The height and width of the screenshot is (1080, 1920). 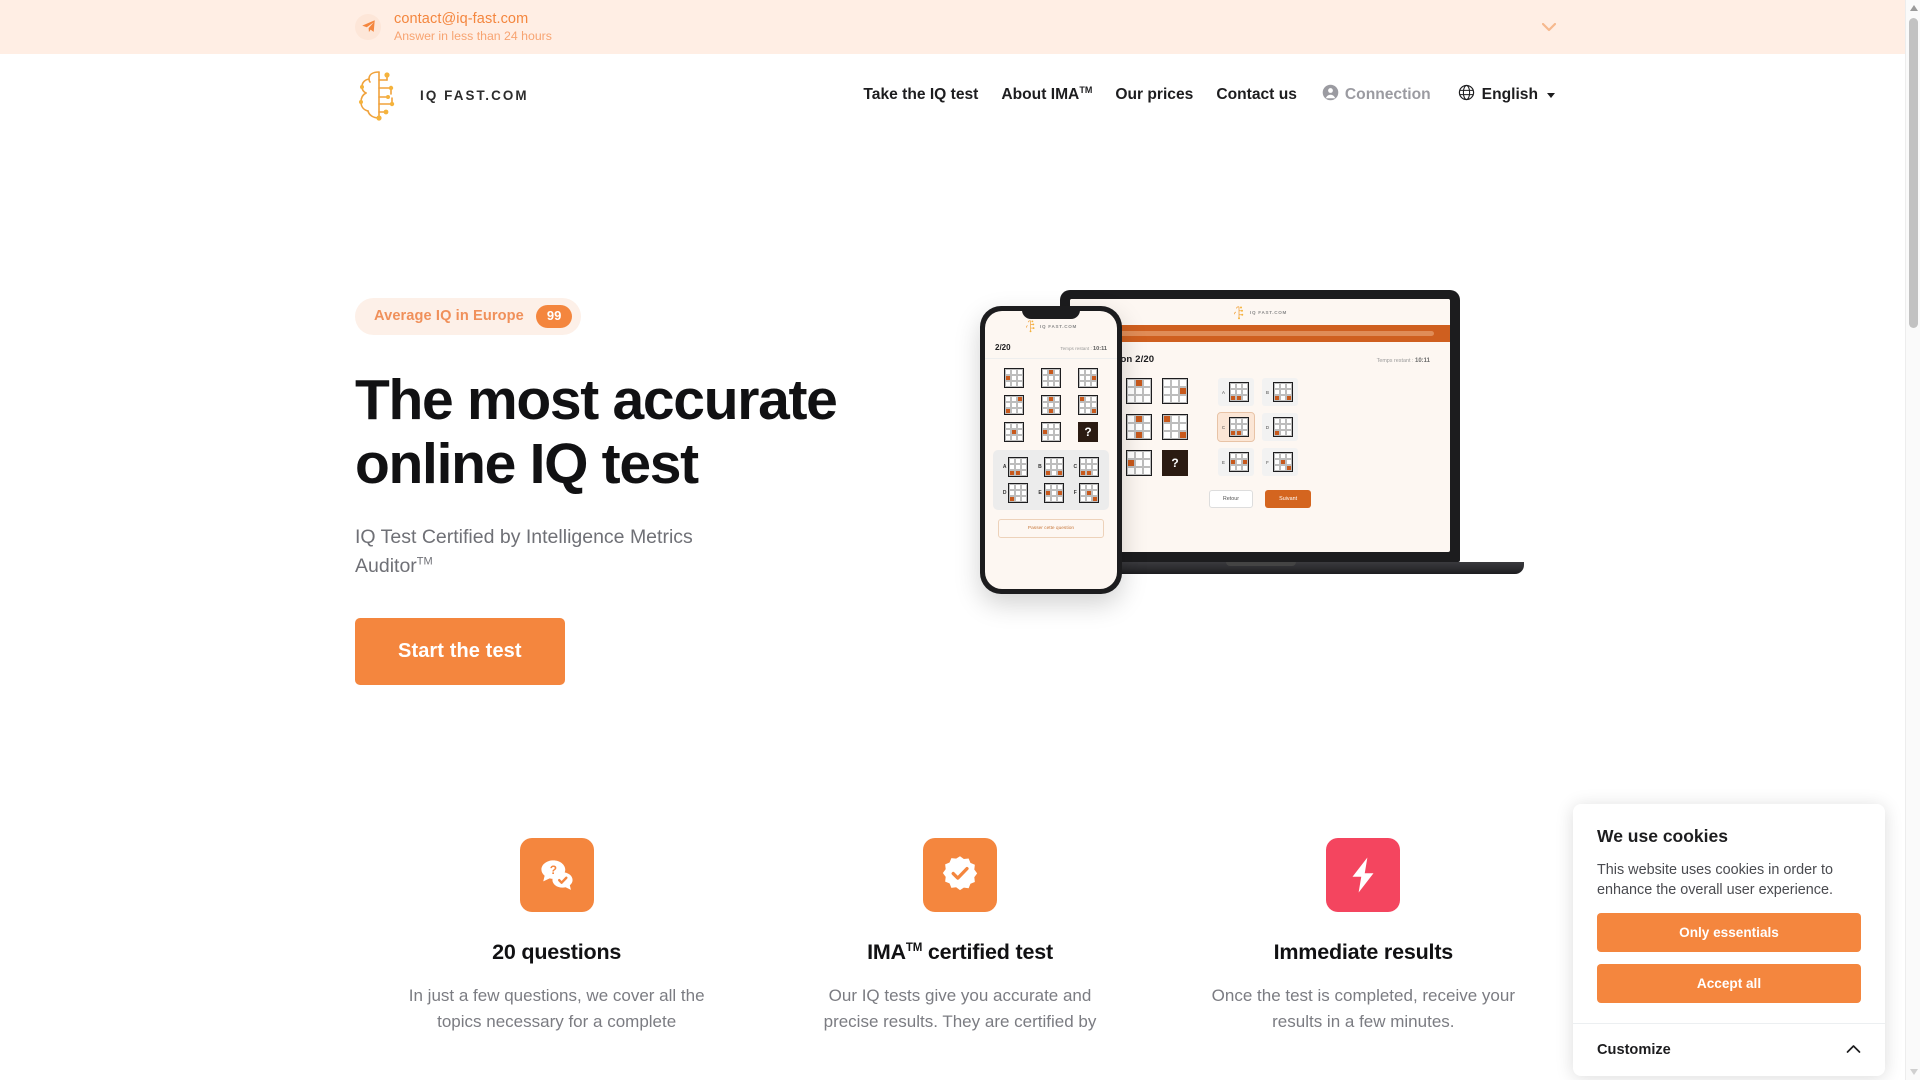 I want to click on answer-letter: A, so click(x=1223, y=392).